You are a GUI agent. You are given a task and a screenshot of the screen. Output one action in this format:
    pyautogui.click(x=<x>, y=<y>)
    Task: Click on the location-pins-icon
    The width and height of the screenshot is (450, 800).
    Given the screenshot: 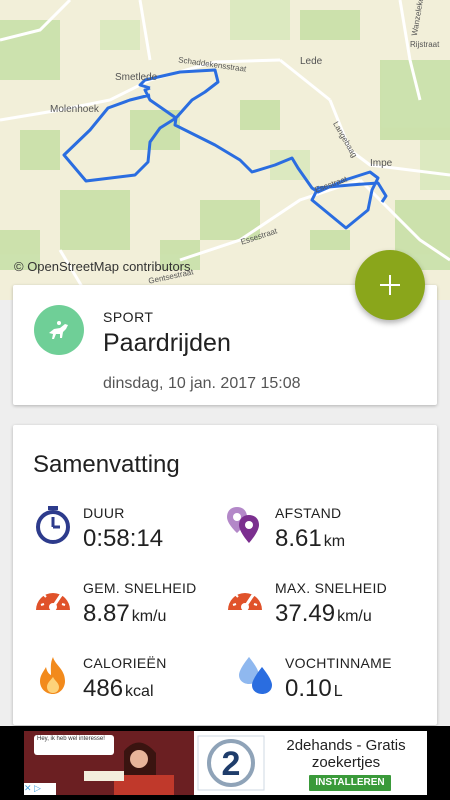 What is the action you would take?
    pyautogui.click(x=243, y=525)
    